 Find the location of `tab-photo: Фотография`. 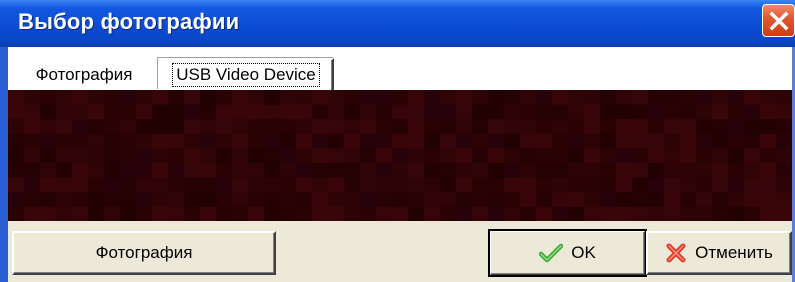

tab-photo: Фотография is located at coordinates (84, 74).